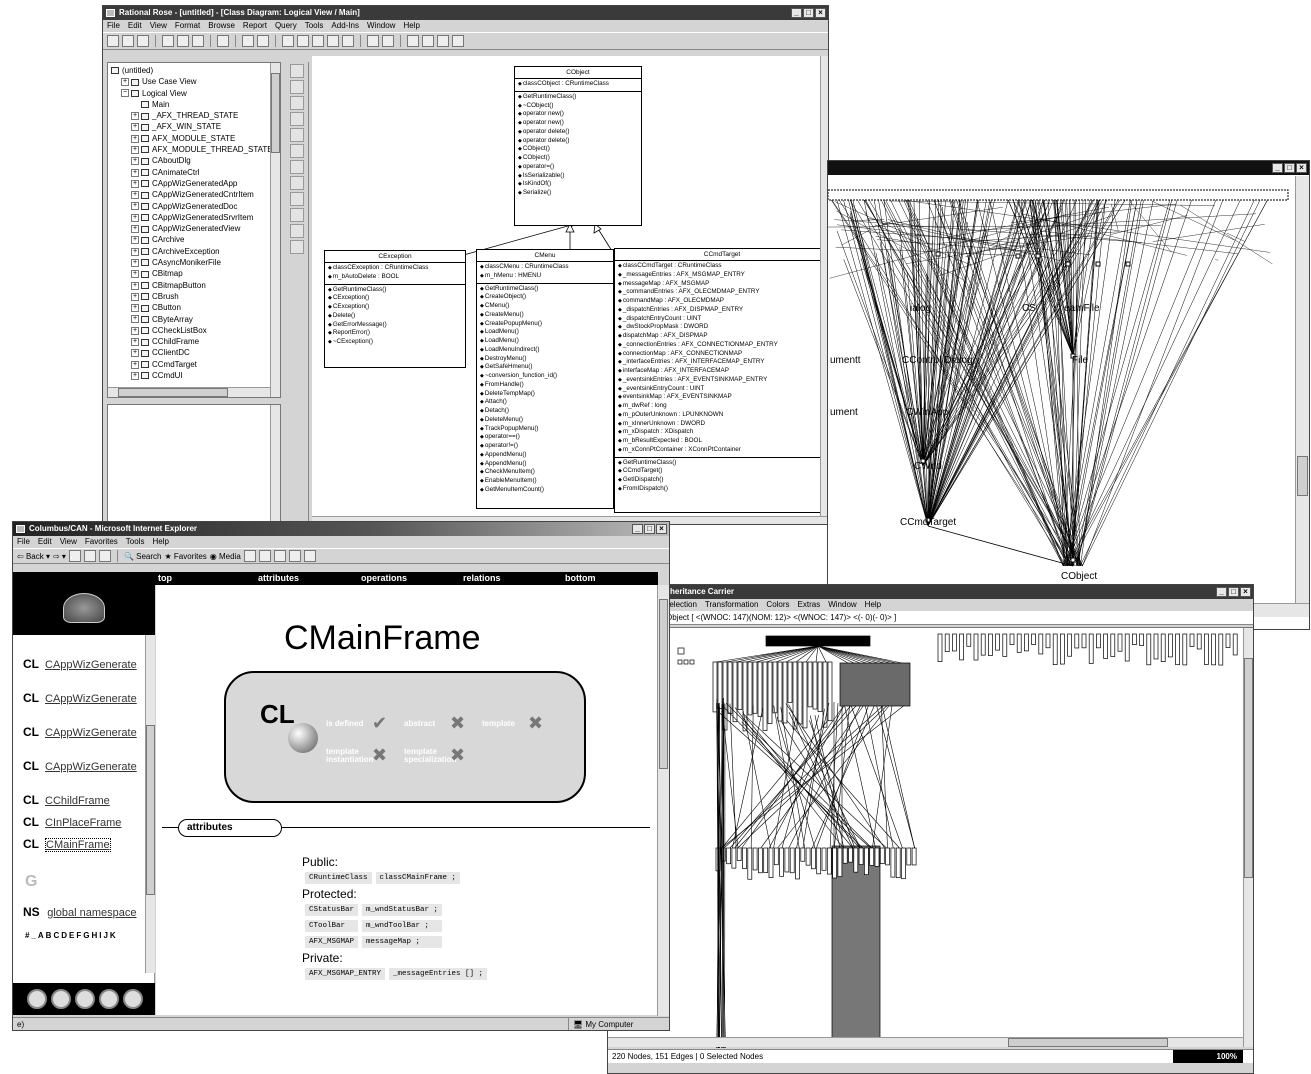 The image size is (1311, 1074). I want to click on mail-icon, so click(264, 556).